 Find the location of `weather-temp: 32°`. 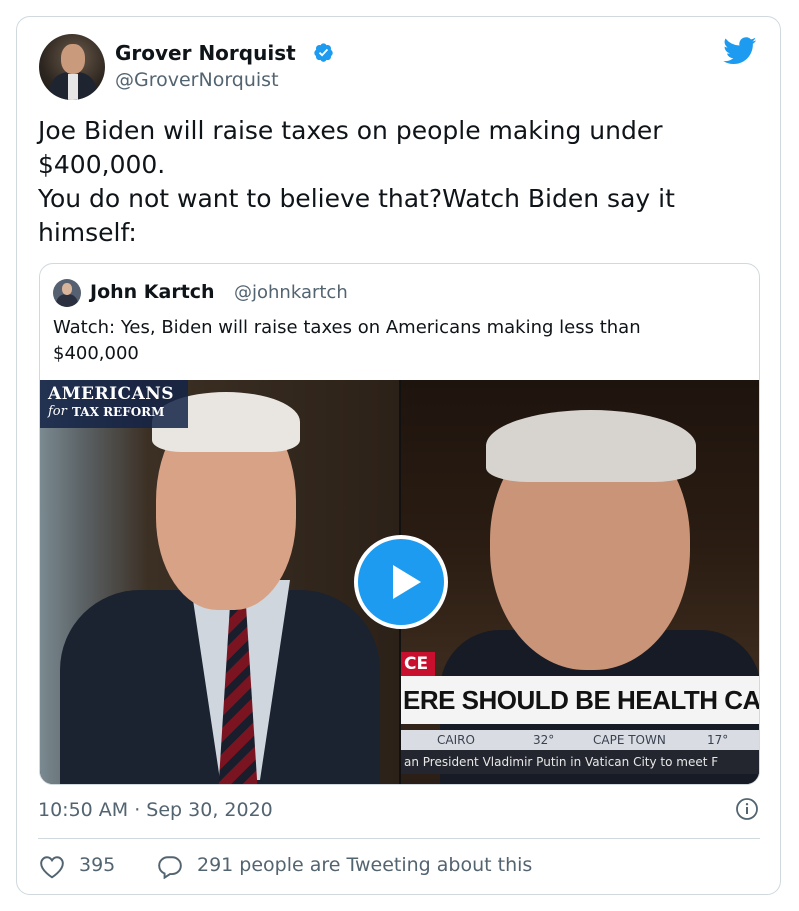

weather-temp: 32° is located at coordinates (544, 740).